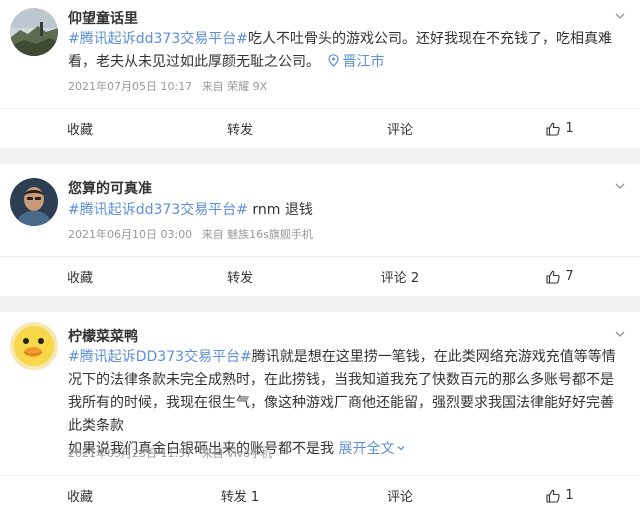  Describe the element at coordinates (334, 60) in the screenshot. I see `location-pin-icon` at that location.